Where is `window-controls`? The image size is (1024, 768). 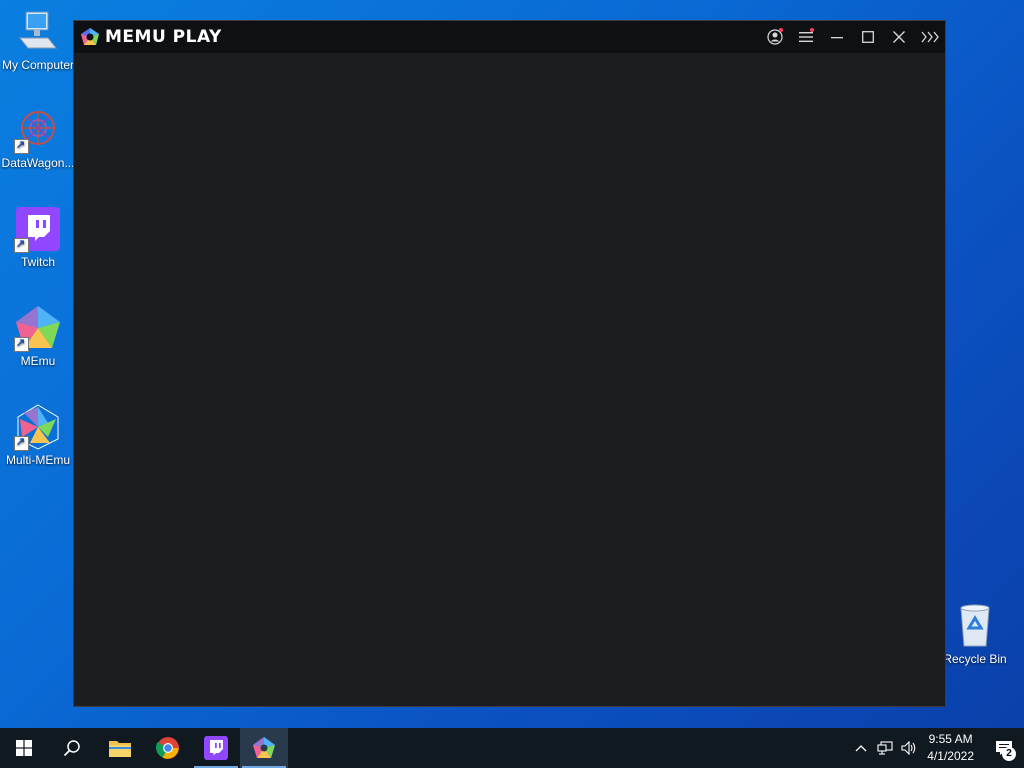
window-controls is located at coordinates (852, 37).